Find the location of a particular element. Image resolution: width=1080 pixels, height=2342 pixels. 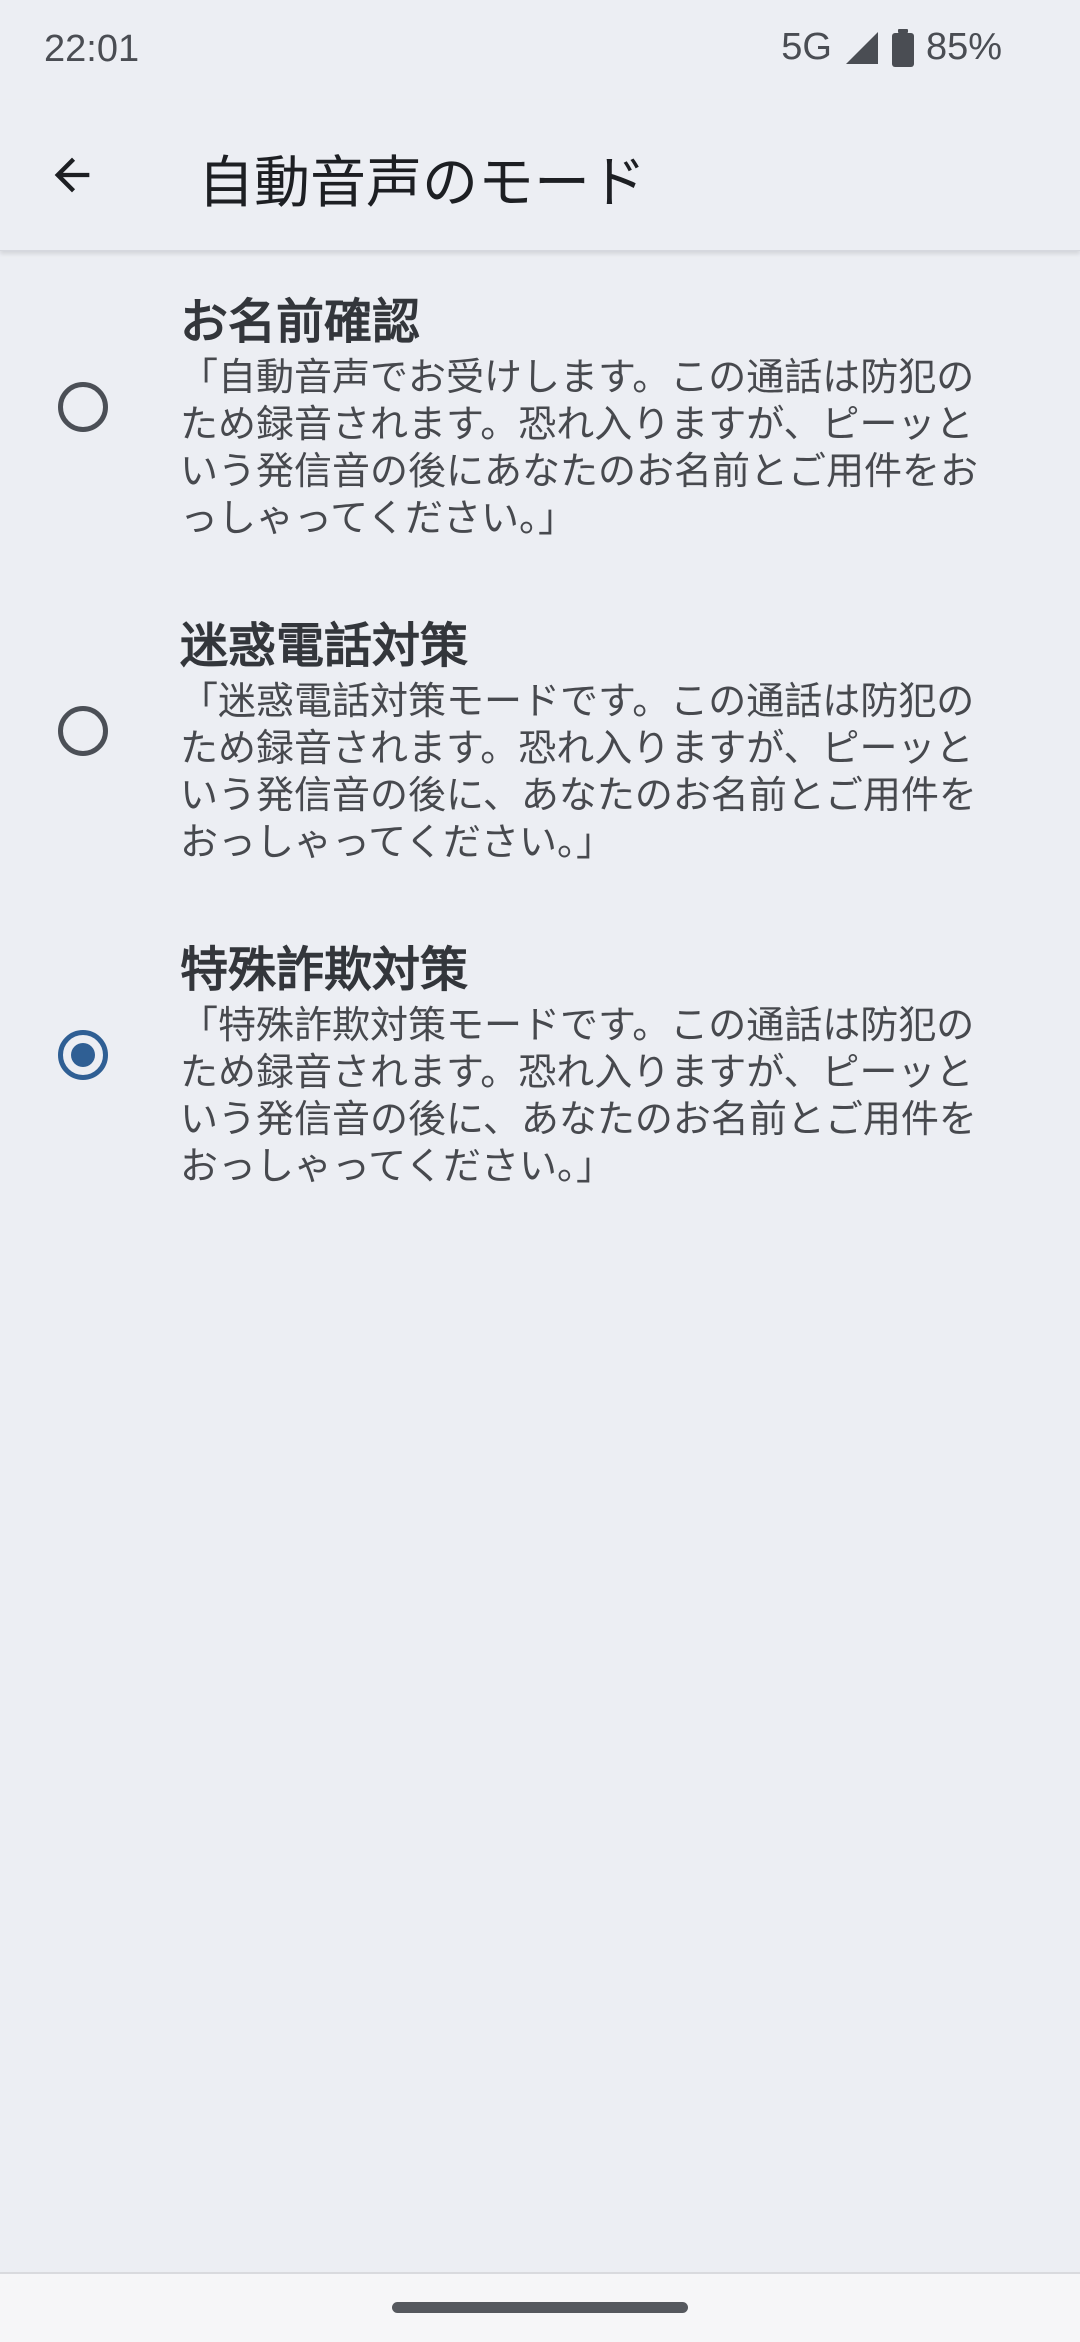

radio-button-selected is located at coordinates (83, 1055).